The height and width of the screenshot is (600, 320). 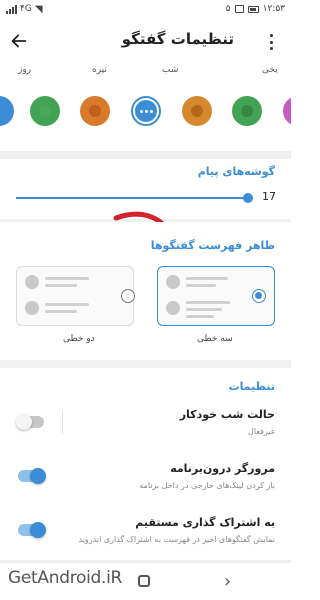 I want to click on arrow-left-icon, so click(x=19, y=41).